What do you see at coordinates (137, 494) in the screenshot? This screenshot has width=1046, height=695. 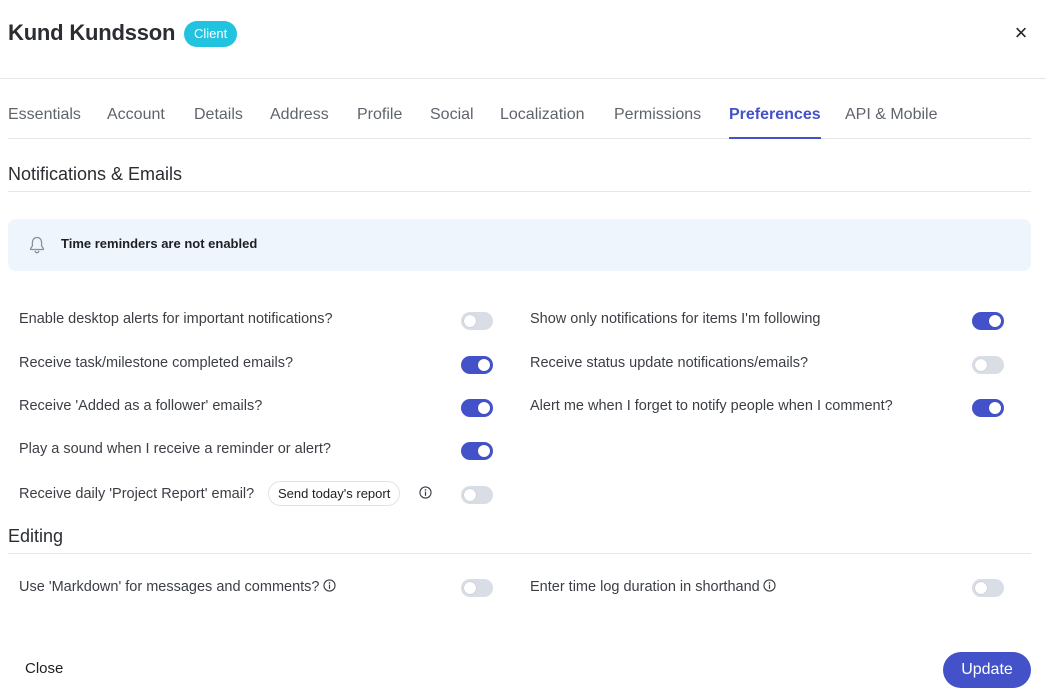 I see `option-label-project-report: Receive daily 'Project Report' email?` at bounding box center [137, 494].